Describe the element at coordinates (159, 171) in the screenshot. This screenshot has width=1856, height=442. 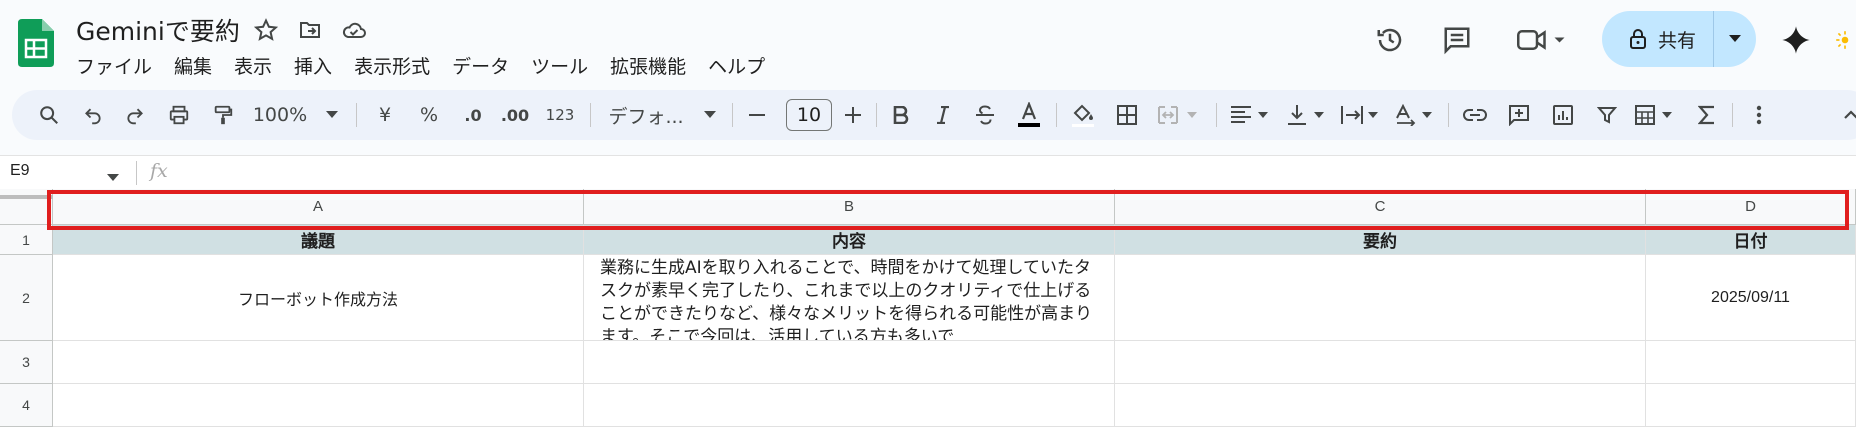
I see `fx-icon: fx` at that location.